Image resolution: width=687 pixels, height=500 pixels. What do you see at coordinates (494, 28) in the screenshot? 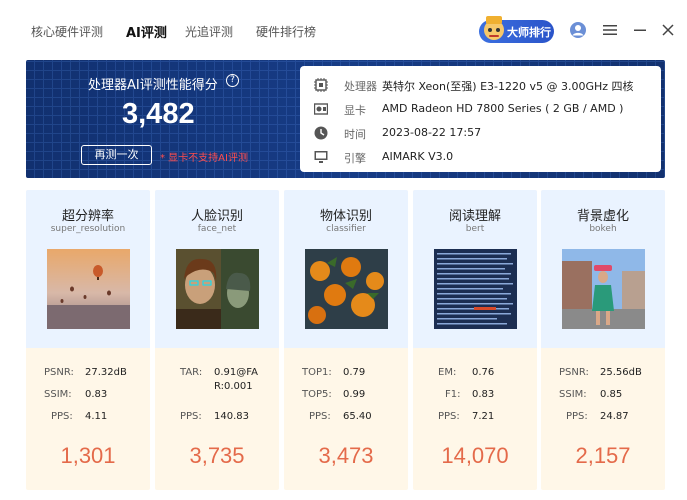
I see `mascot-icon` at bounding box center [494, 28].